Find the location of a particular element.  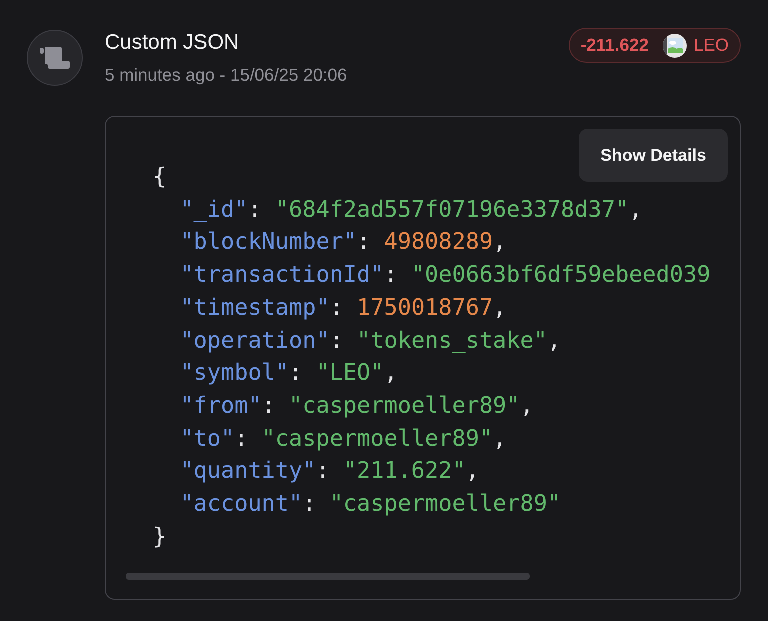

activity-title: Custom JSON is located at coordinates (172, 43).